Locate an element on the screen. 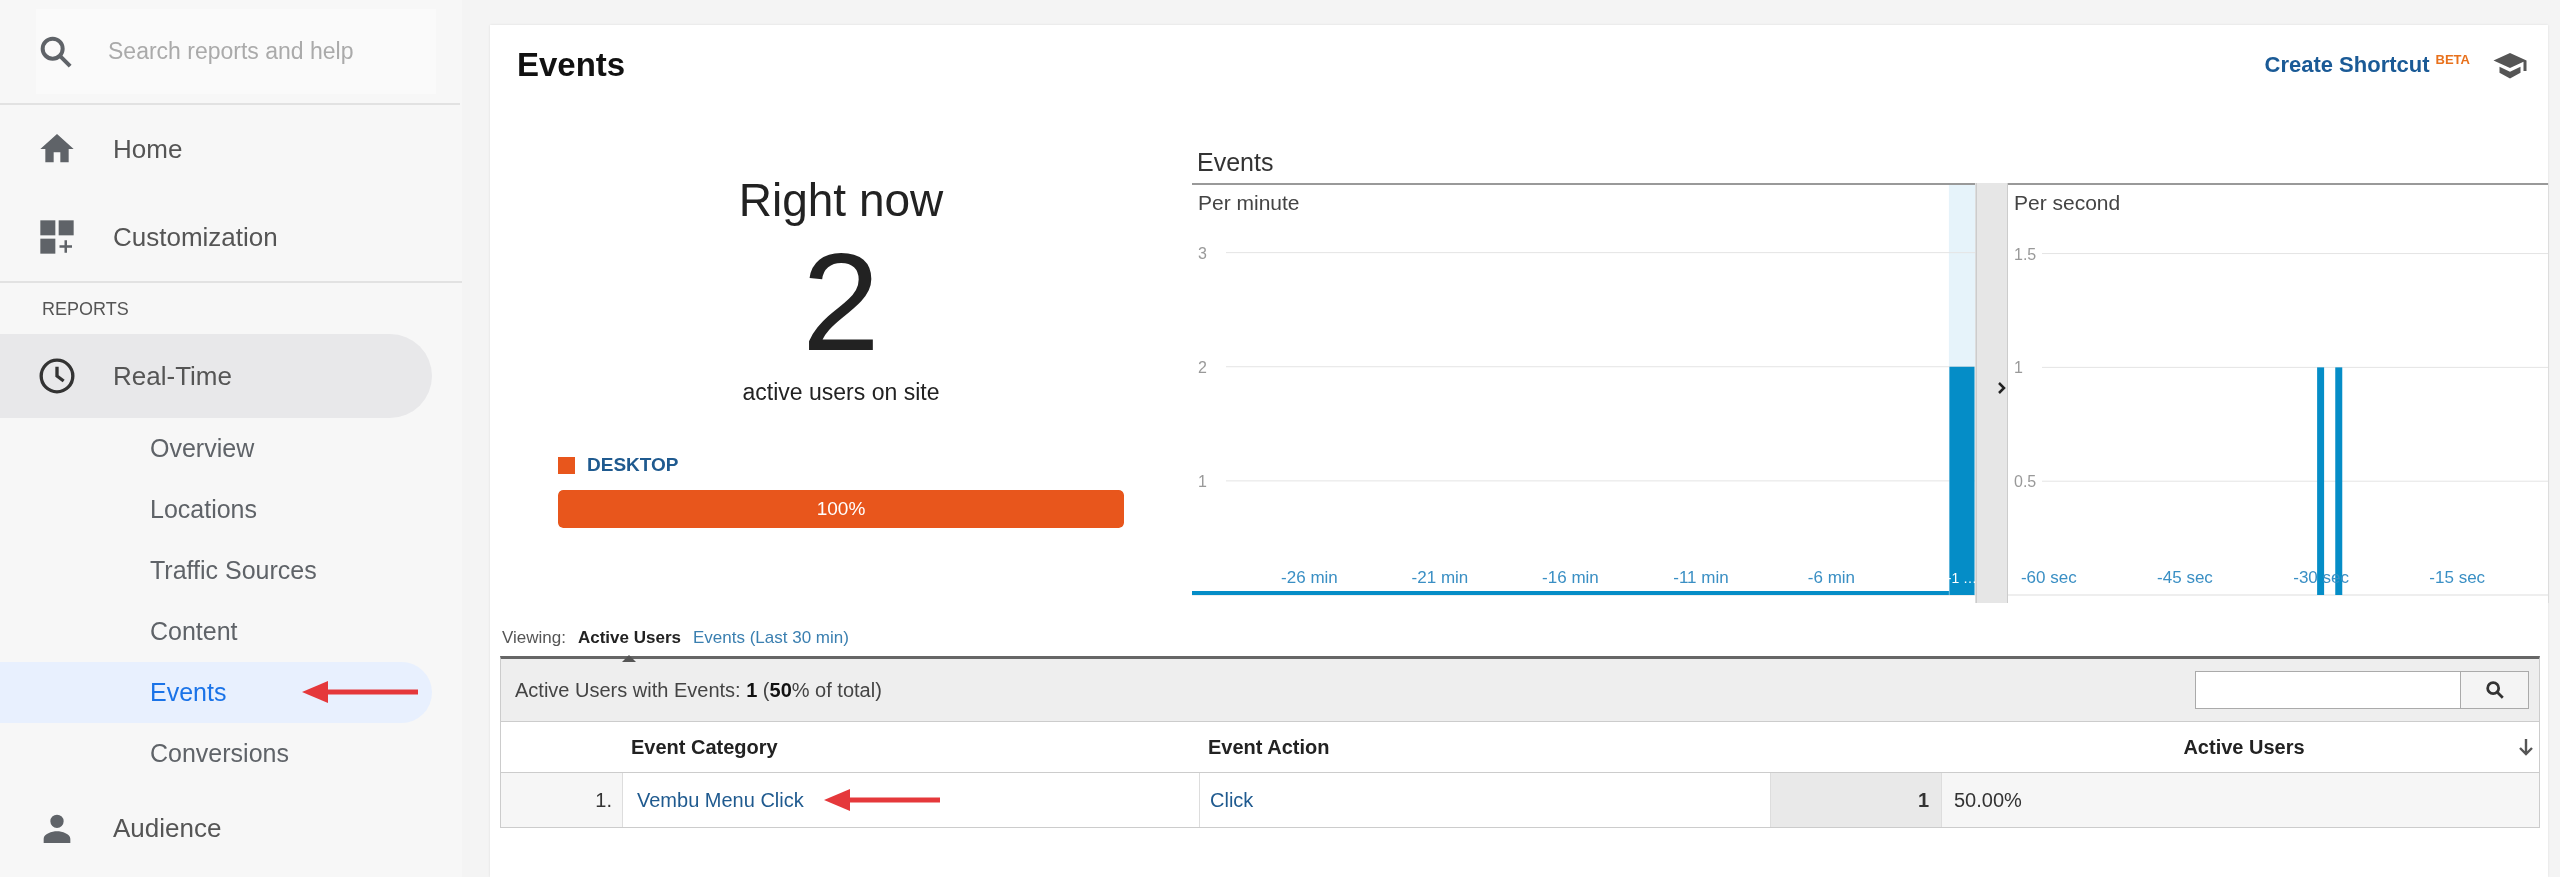 The width and height of the screenshot is (2560, 877). search-field: Search reports and help is located at coordinates (258, 51).